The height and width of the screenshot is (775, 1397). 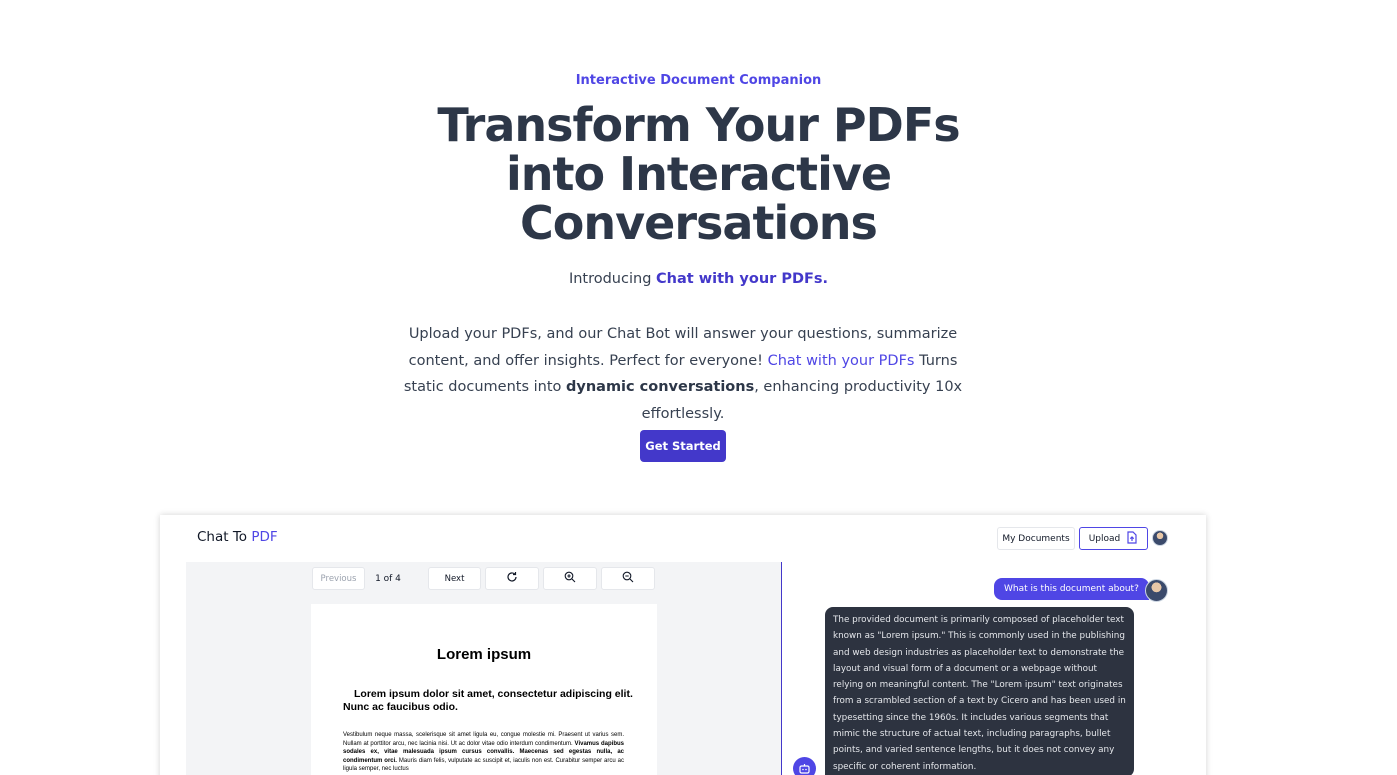 I want to click on question-avatar, so click(x=1156, y=590).